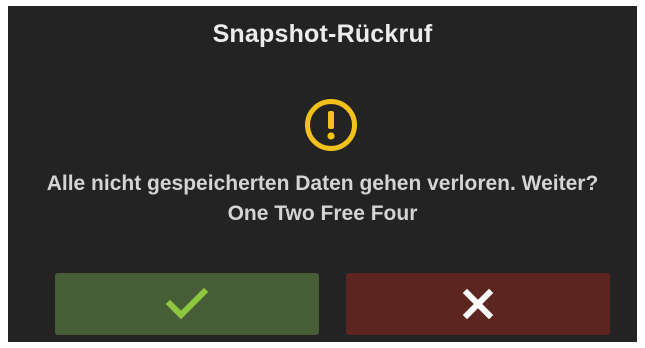 The width and height of the screenshot is (645, 348). I want to click on check-icon, so click(187, 304).